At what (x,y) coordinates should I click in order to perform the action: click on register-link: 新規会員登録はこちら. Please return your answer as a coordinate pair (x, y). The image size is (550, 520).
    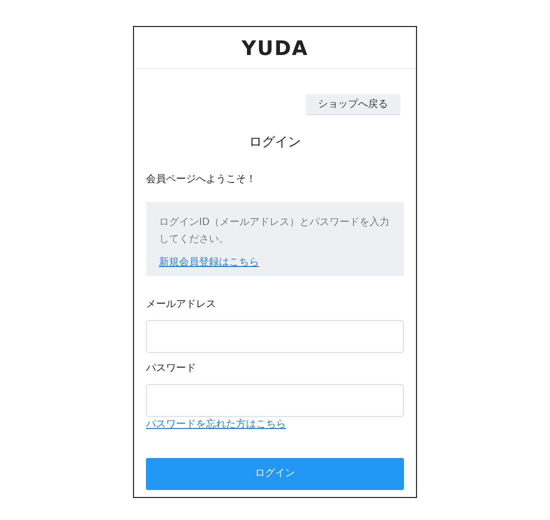
    Looking at the image, I should click on (209, 262).